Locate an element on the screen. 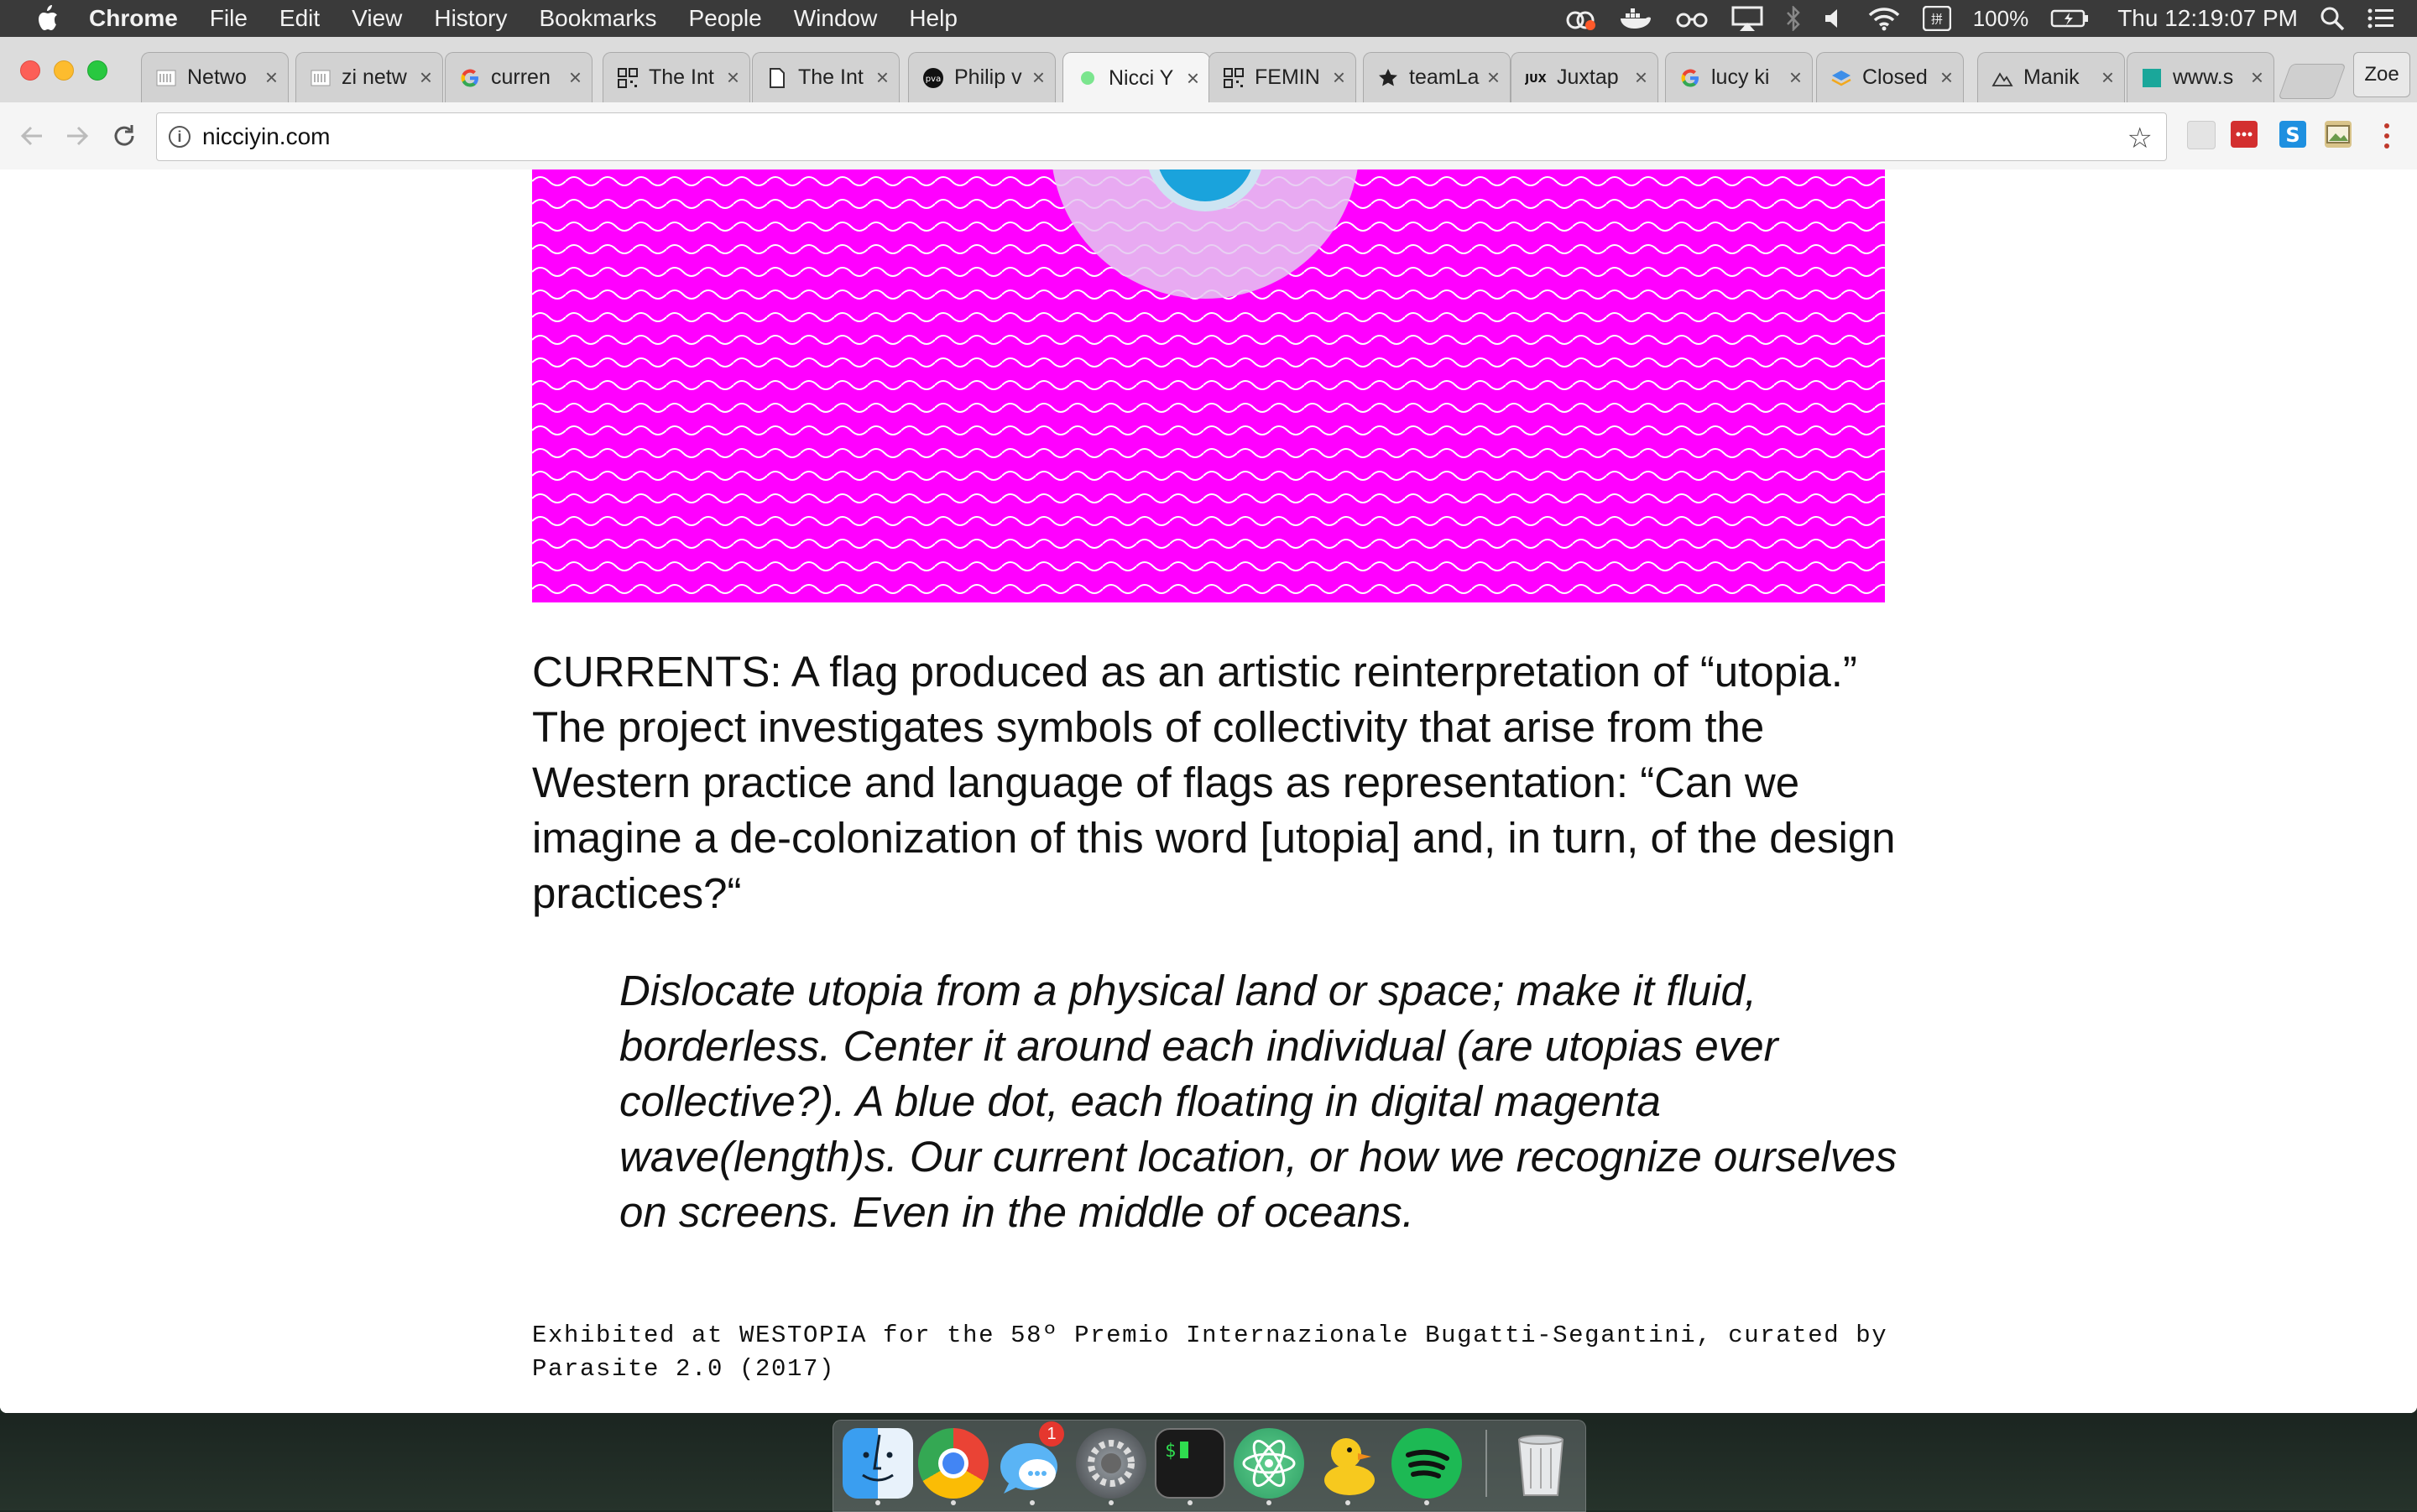 This screenshot has height=1512, width=2417. tab-4: The Int × is located at coordinates (676, 77).